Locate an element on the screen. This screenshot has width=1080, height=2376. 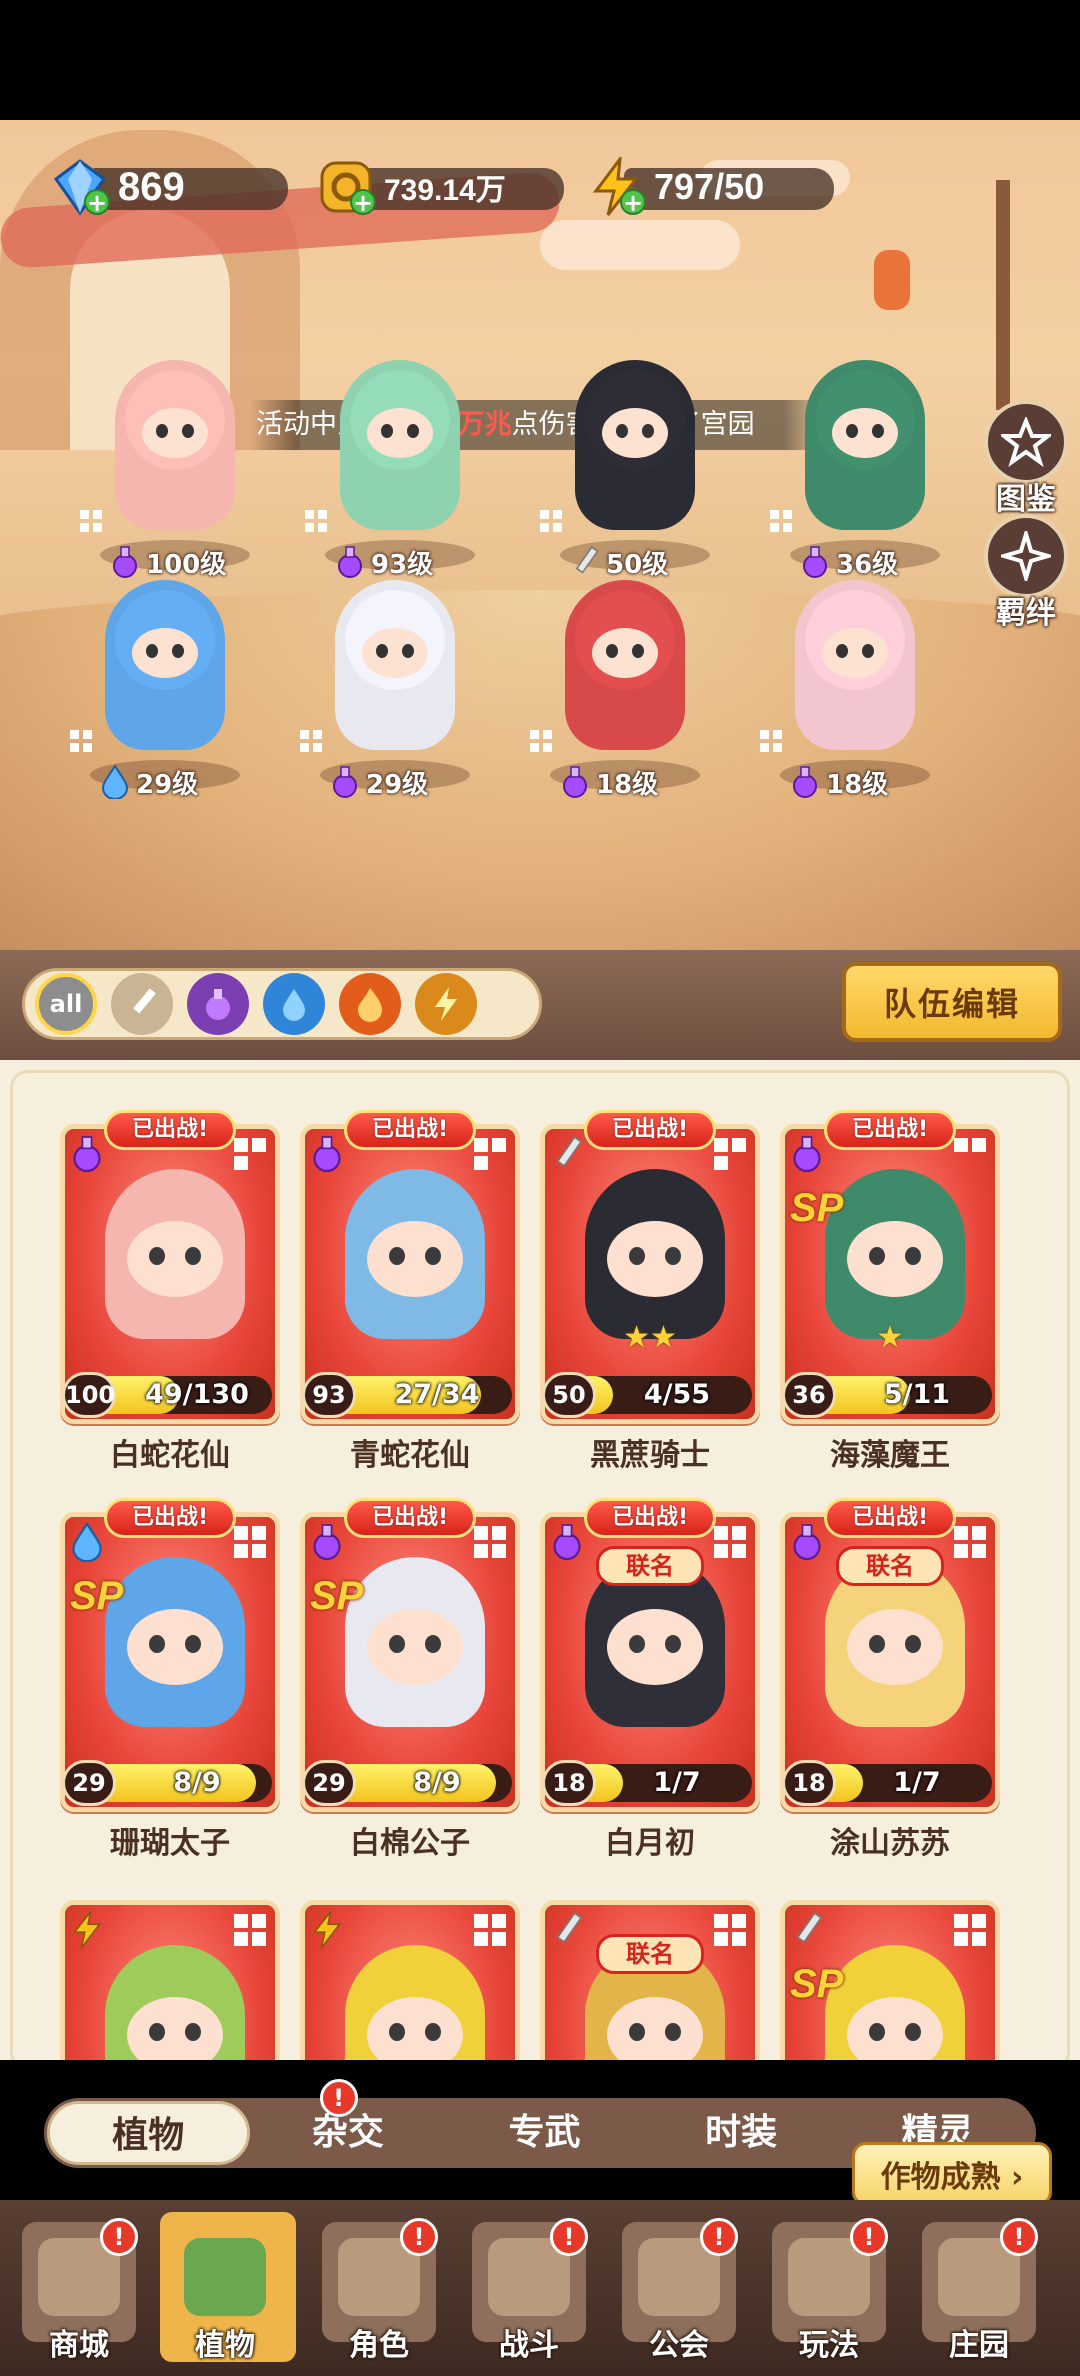
plant-card: 已出战! SP ★ 5/11 36 海藻魔王 is located at coordinates (890, 1291).